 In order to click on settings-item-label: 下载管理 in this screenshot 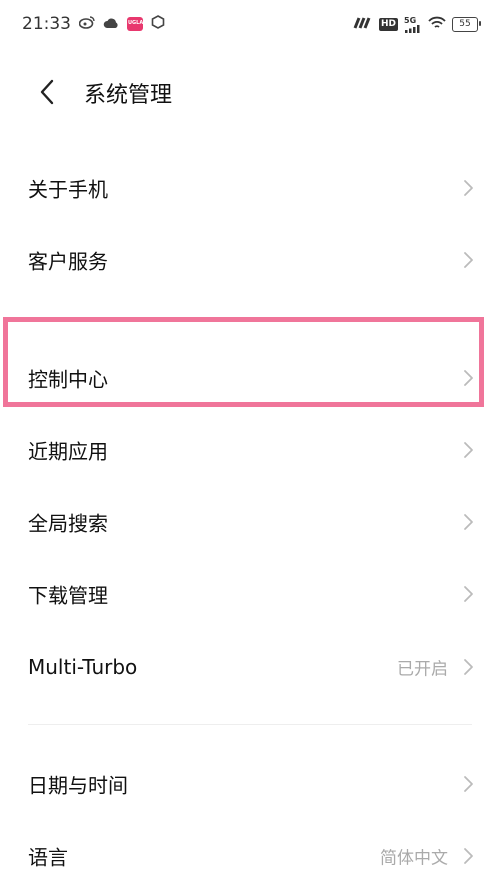, I will do `click(68, 595)`.